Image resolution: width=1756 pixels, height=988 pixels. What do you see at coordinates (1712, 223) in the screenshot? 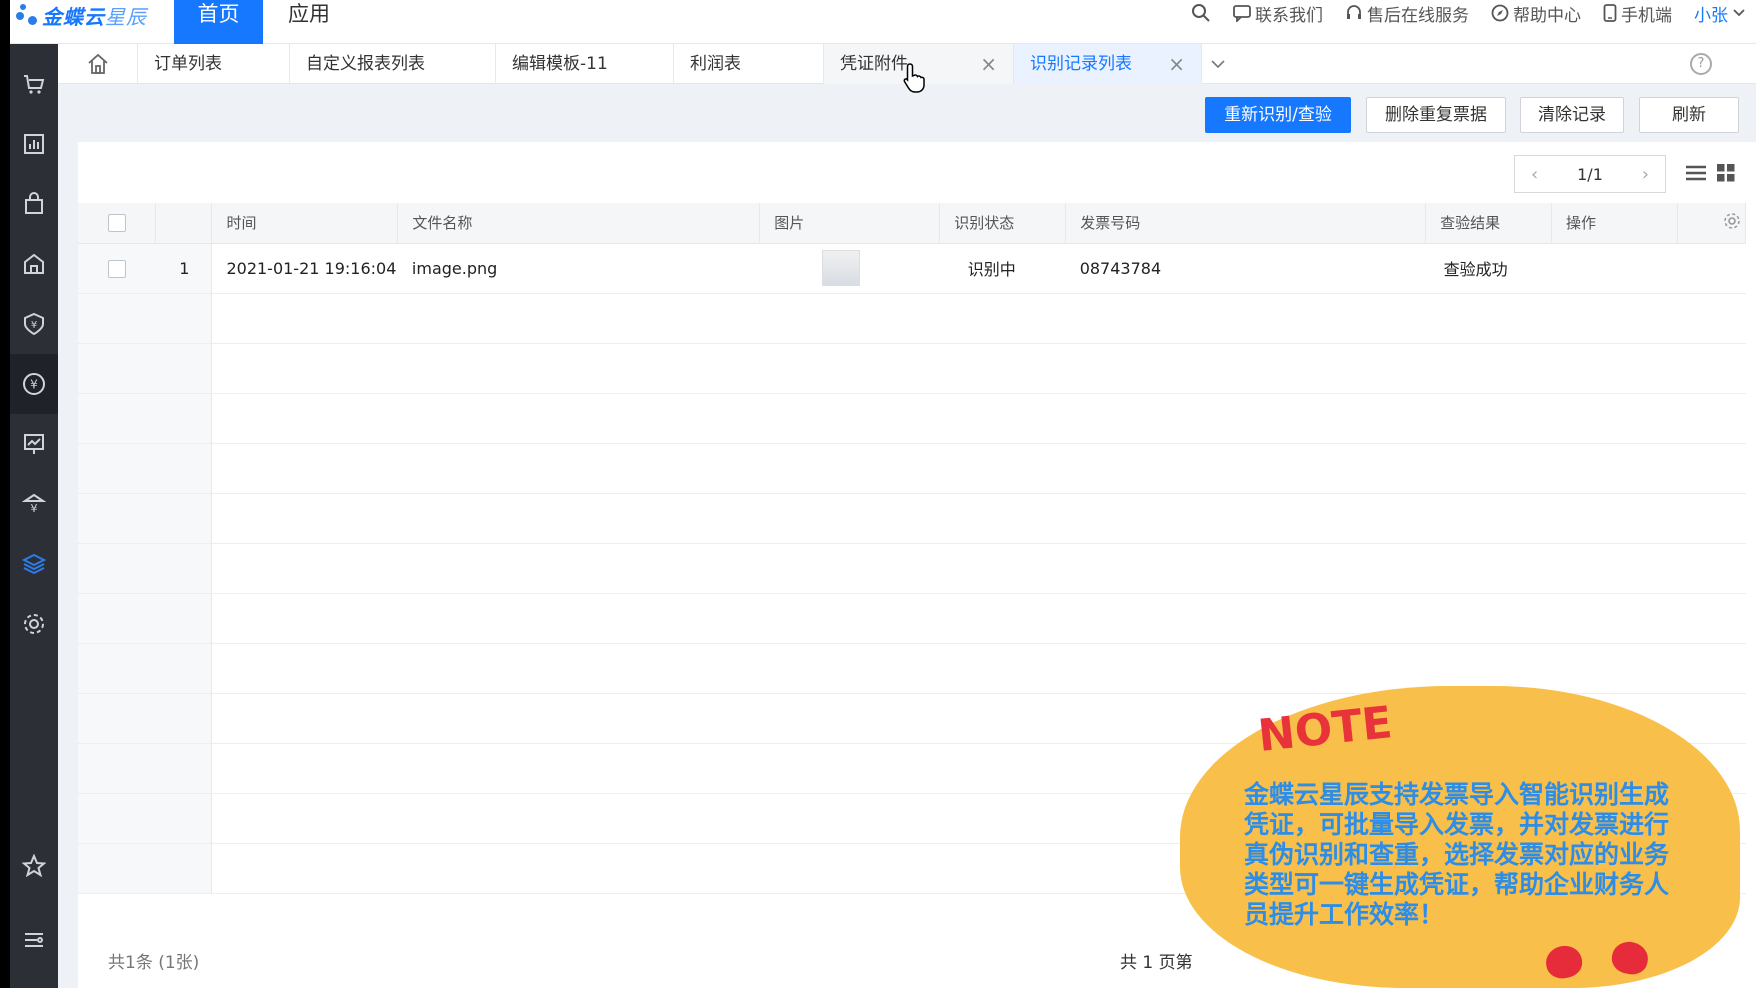
I see `column-settings-header` at bounding box center [1712, 223].